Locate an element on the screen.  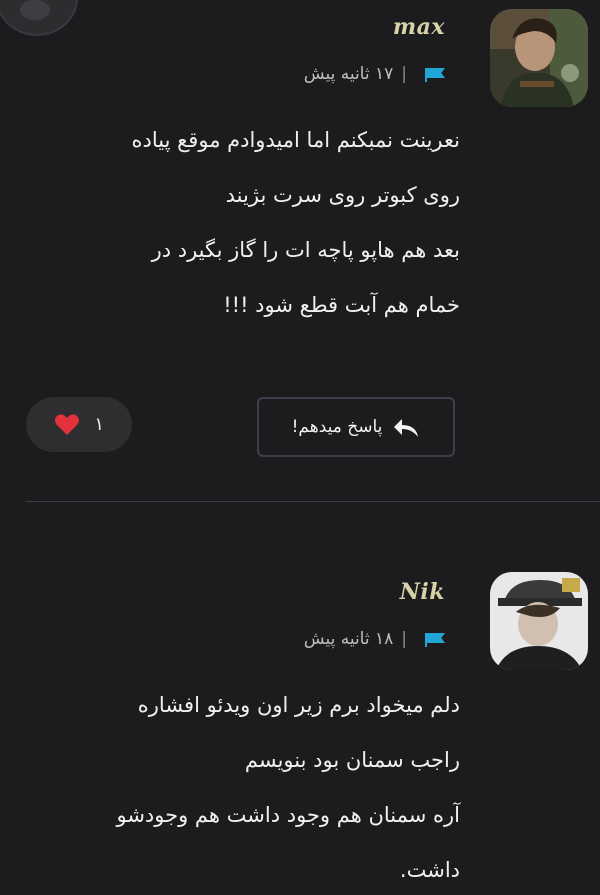
comment-line: آره سمنان هم وجود داشت هم وجودشو is located at coordinates (288, 815).